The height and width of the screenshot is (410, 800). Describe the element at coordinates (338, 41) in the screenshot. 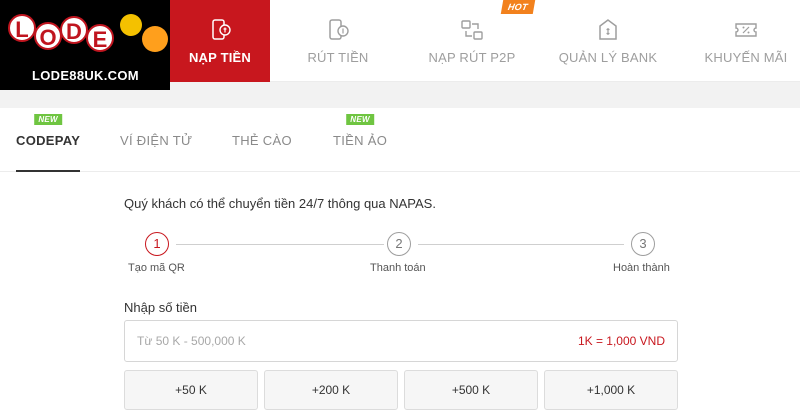

I see `nav-item-withdraw: RÚT TIỀN` at that location.